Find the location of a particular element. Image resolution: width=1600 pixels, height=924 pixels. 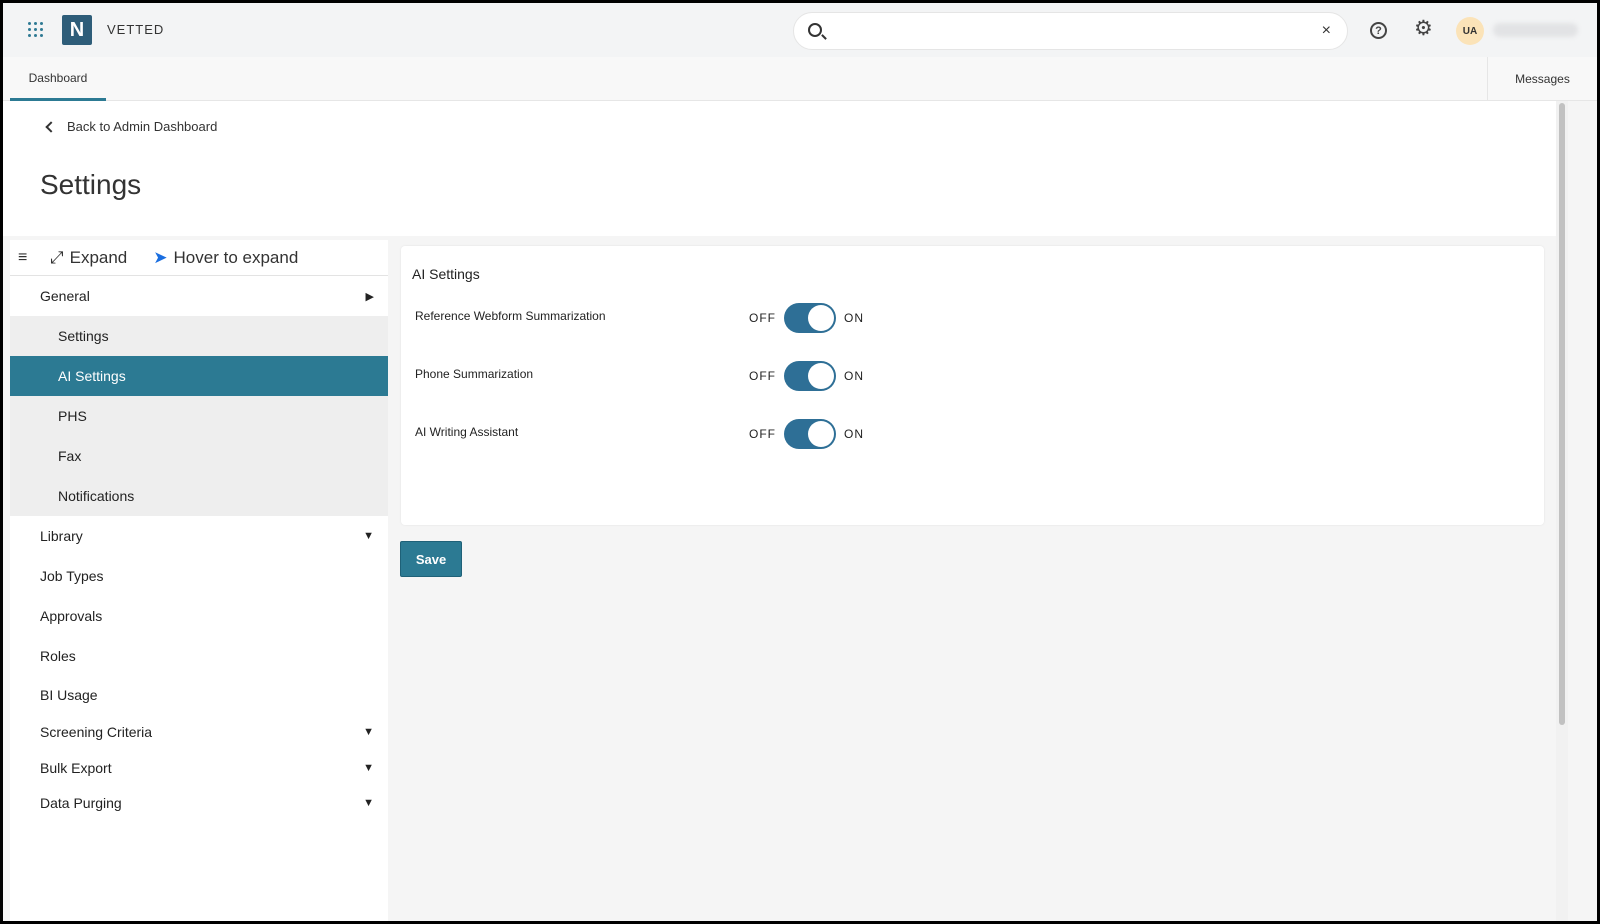

phone-summarization-toggle is located at coordinates (810, 376).